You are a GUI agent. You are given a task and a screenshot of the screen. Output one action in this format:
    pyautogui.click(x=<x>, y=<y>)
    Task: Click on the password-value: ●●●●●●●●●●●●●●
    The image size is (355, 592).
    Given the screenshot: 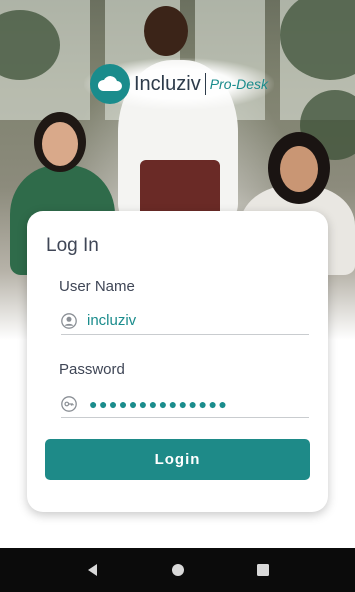 What is the action you would take?
    pyautogui.click(x=159, y=403)
    